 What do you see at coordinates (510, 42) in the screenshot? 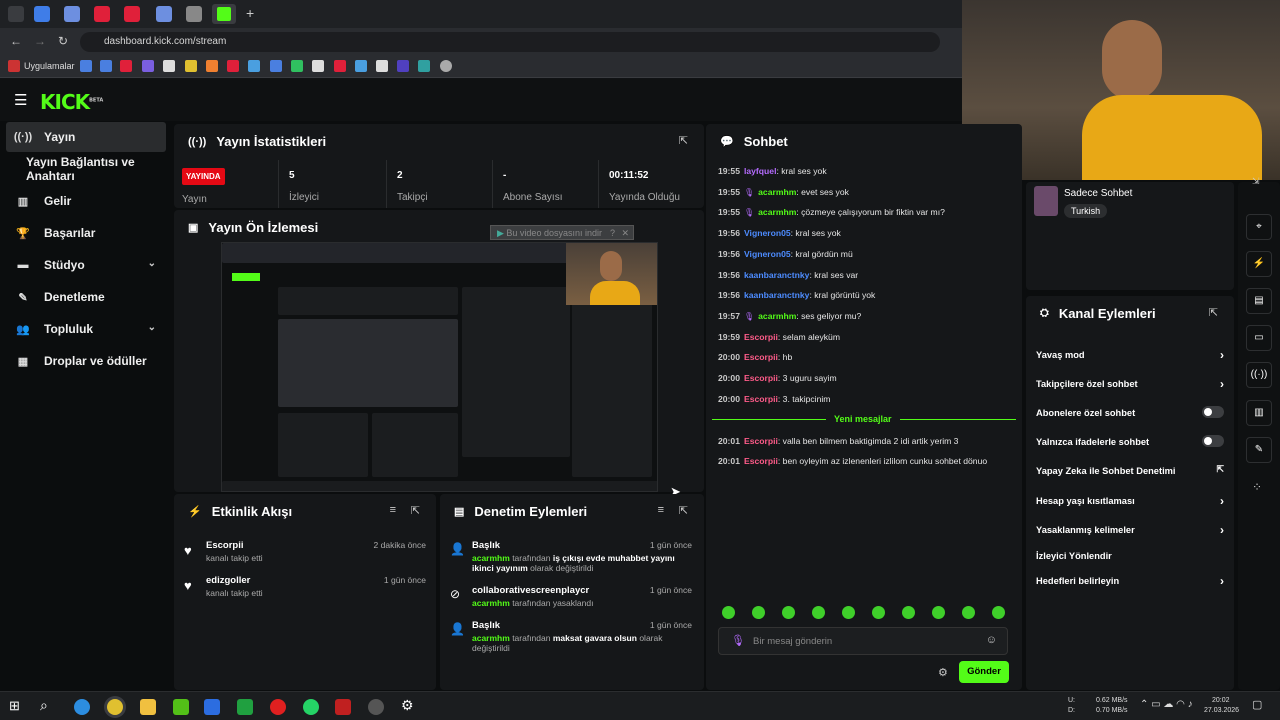
I see `url-field: dashboard.kick.com/stream` at bounding box center [510, 42].